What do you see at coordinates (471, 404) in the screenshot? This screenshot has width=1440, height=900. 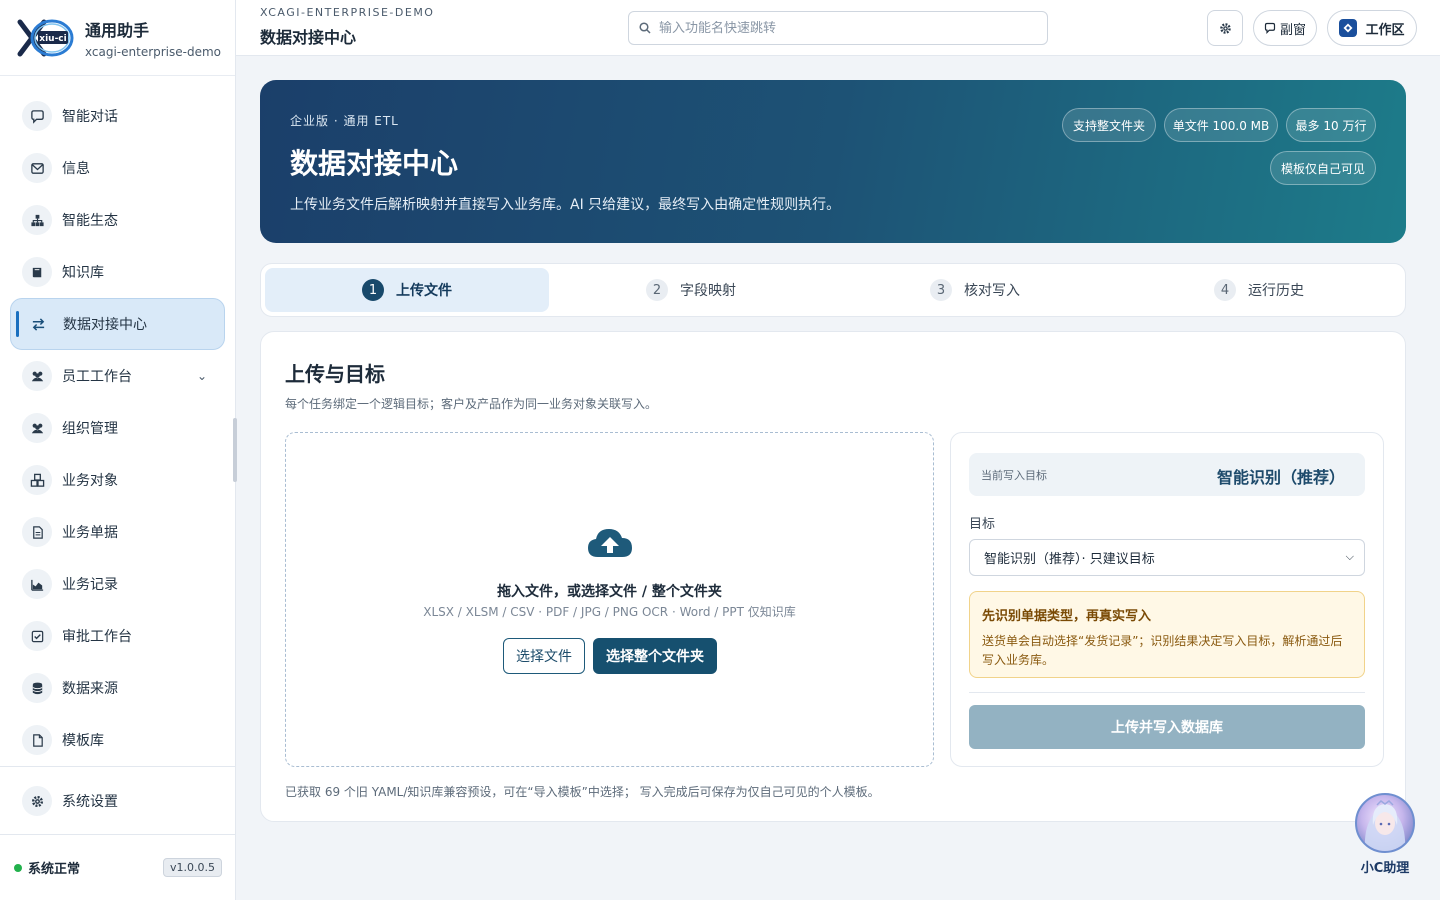 I see `card-description: 每个任务绑定一个逻辑目标；客户及产品作为同一业务对象关联写入。` at bounding box center [471, 404].